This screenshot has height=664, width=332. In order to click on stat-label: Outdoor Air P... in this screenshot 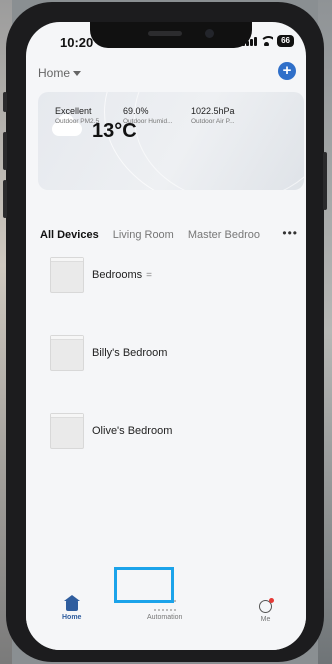, I will do `click(213, 121)`.